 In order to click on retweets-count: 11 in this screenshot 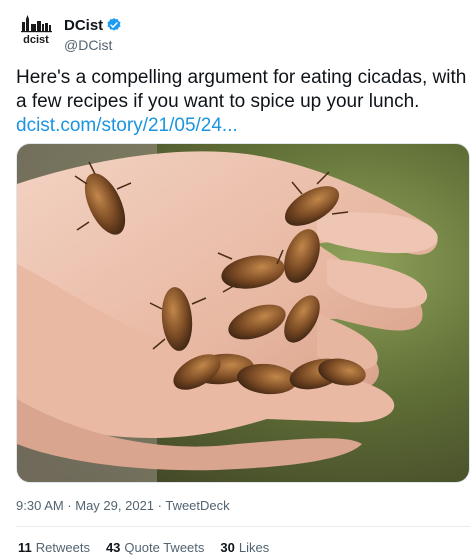, I will do `click(25, 547)`.